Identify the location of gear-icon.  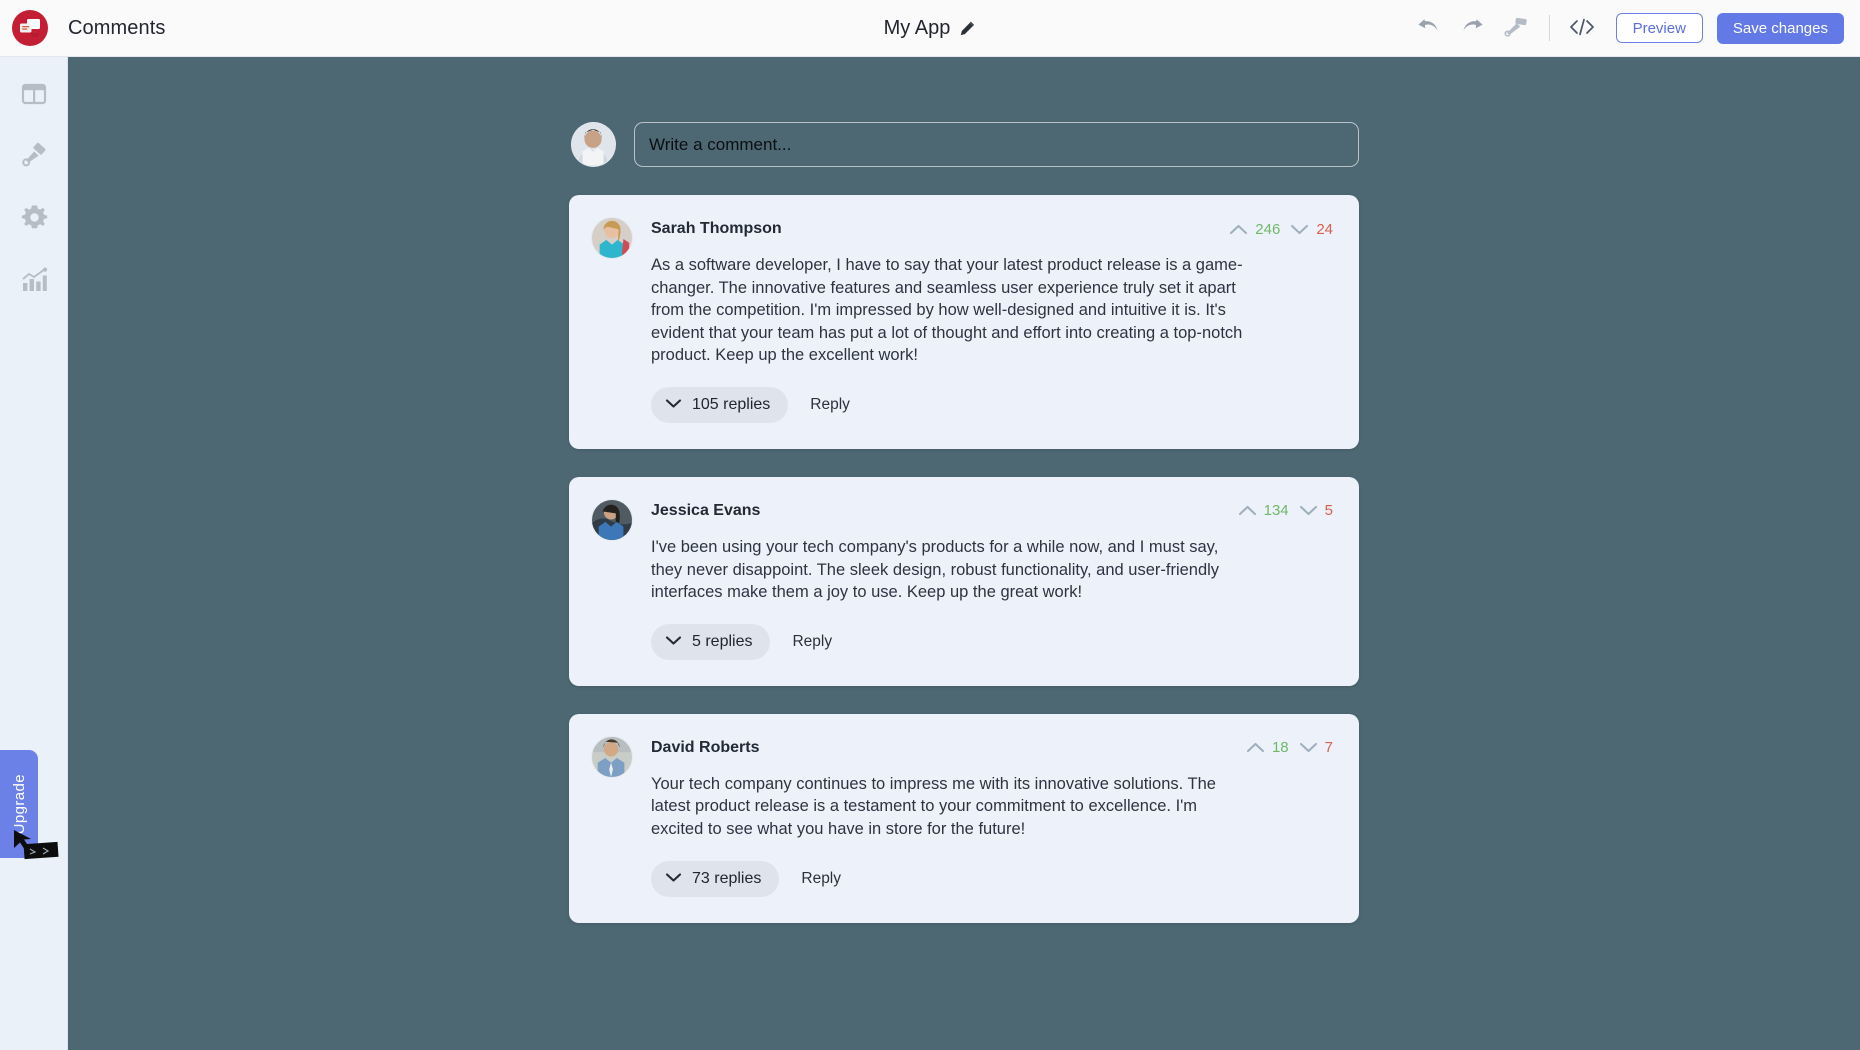
(34, 220).